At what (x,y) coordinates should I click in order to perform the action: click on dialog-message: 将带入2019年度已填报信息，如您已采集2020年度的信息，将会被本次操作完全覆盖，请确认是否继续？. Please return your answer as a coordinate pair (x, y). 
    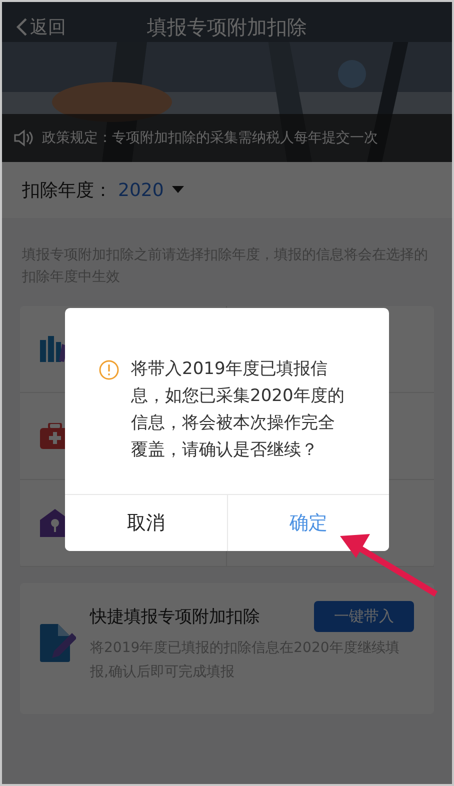
    Looking at the image, I should click on (238, 410).